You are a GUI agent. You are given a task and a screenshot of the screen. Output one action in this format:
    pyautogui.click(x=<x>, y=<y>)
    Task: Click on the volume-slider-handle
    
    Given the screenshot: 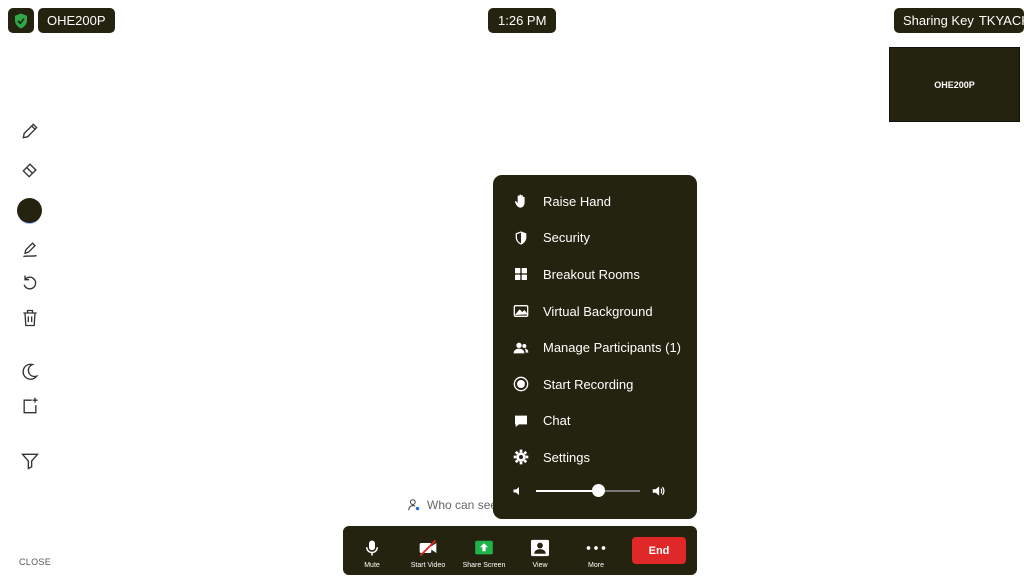 What is the action you would take?
    pyautogui.click(x=599, y=490)
    